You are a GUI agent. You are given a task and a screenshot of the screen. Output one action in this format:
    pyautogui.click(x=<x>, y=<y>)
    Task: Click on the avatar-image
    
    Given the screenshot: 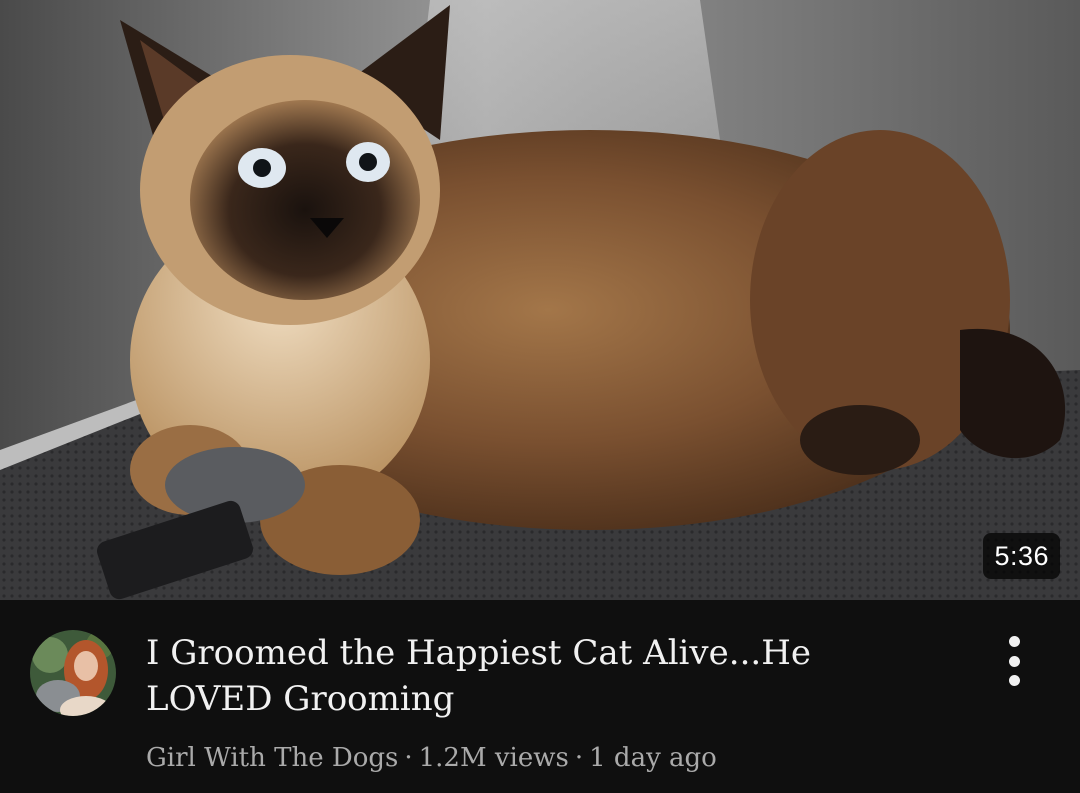 What is the action you would take?
    pyautogui.click(x=73, y=673)
    